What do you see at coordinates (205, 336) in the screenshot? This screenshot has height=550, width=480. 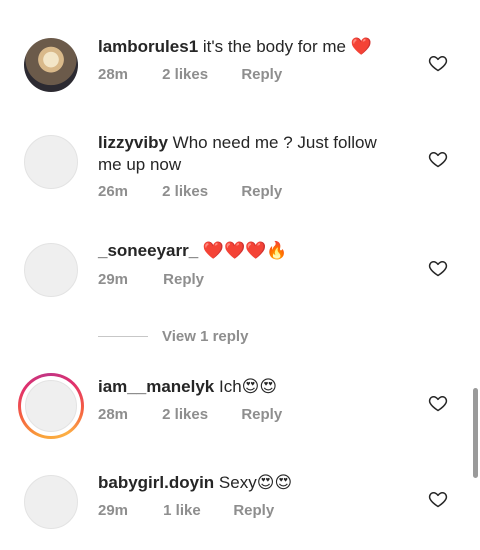 I see `view-replies-label: View 1 reply` at bounding box center [205, 336].